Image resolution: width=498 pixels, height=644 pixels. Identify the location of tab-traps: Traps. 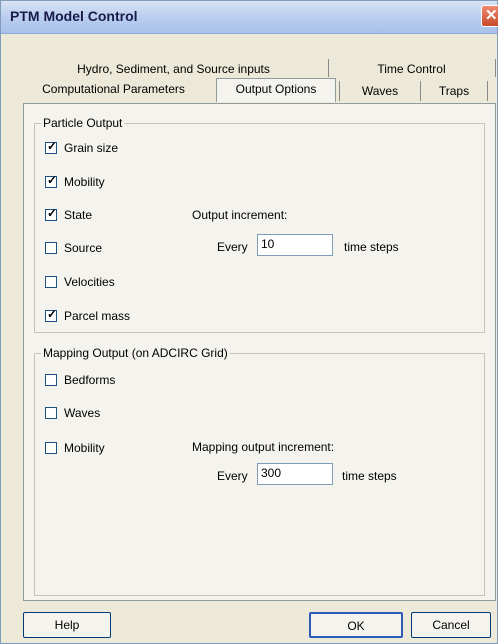
(454, 91).